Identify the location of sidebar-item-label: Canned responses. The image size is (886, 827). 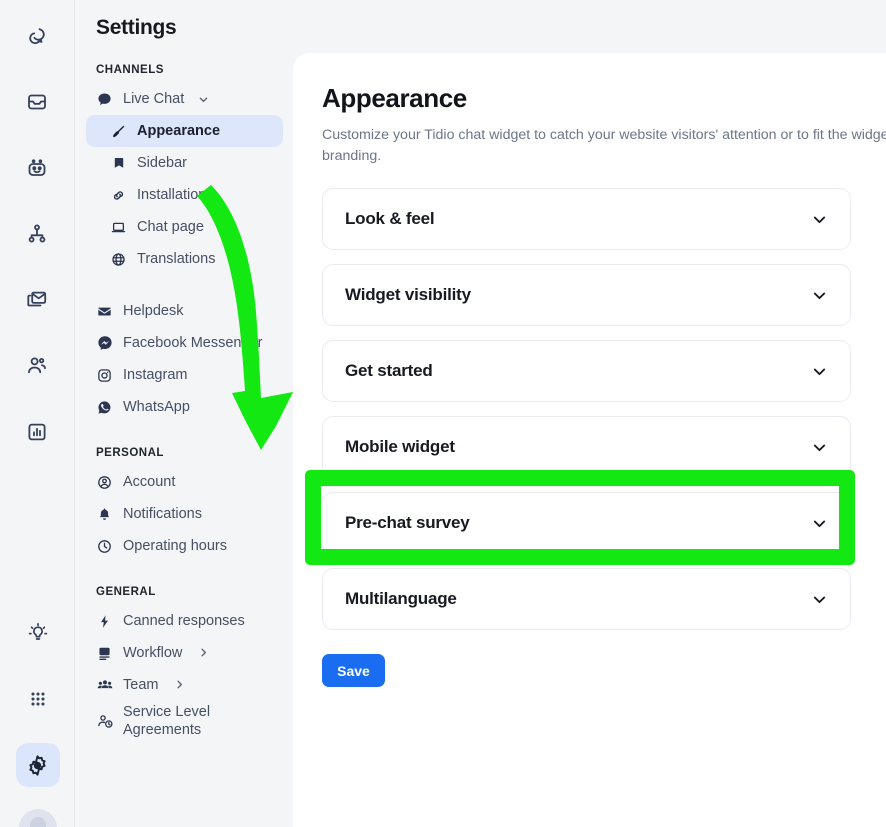
(184, 621).